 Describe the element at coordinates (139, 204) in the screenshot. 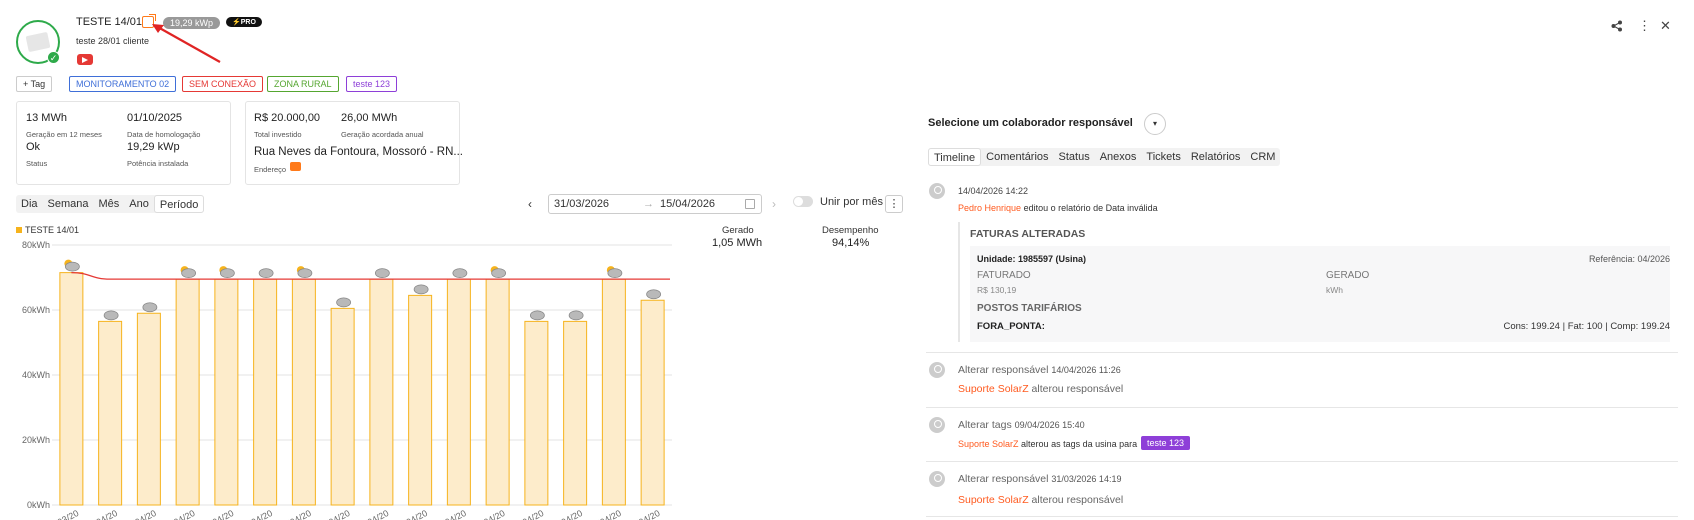

I see `period-year: Ano` at that location.